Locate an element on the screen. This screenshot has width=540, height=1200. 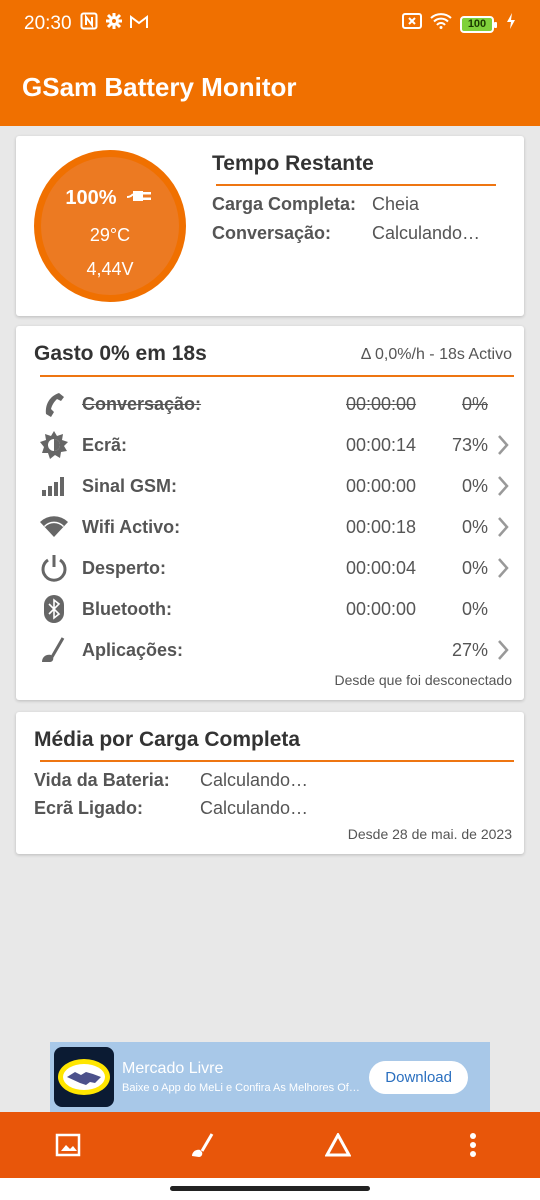
system-nav-bar is located at coordinates (270, 1189).